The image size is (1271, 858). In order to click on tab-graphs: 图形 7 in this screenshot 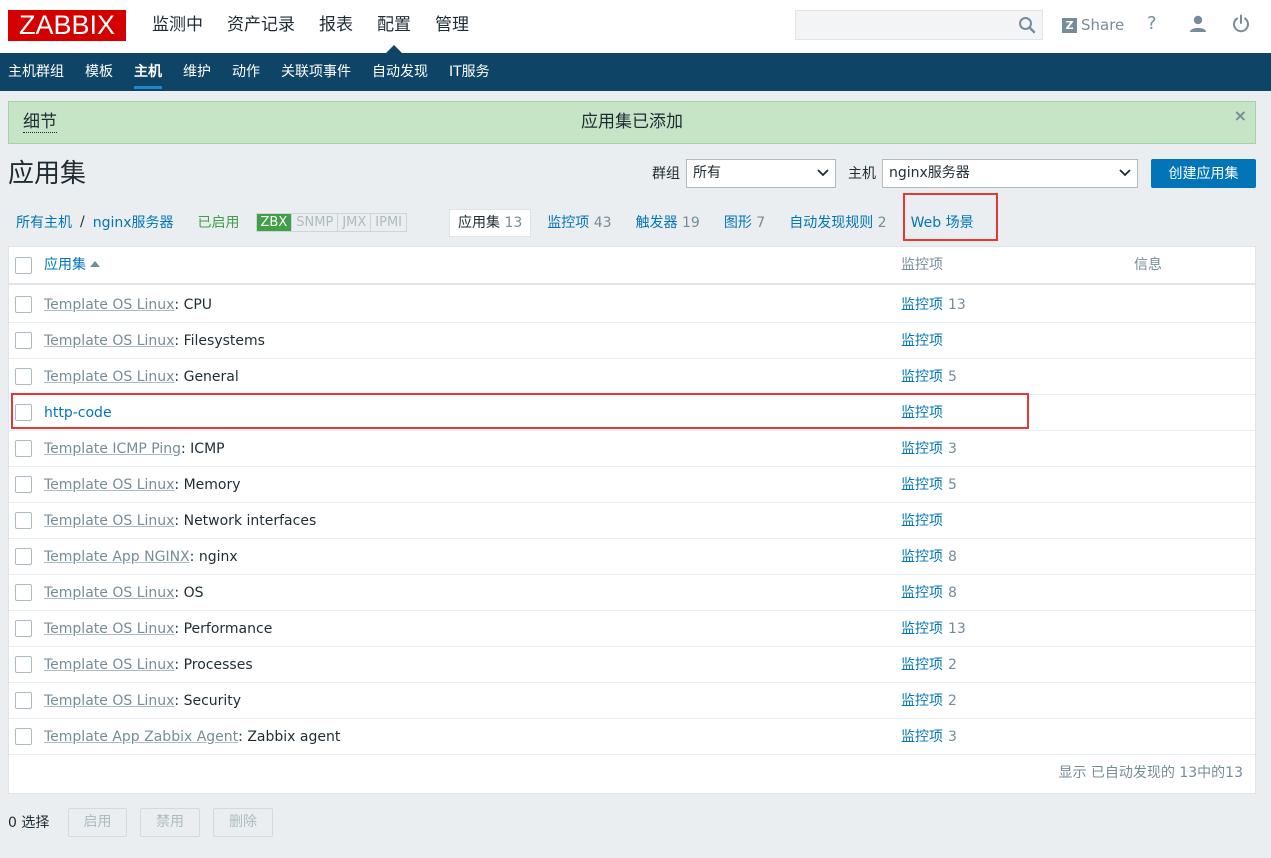, I will do `click(744, 223)`.